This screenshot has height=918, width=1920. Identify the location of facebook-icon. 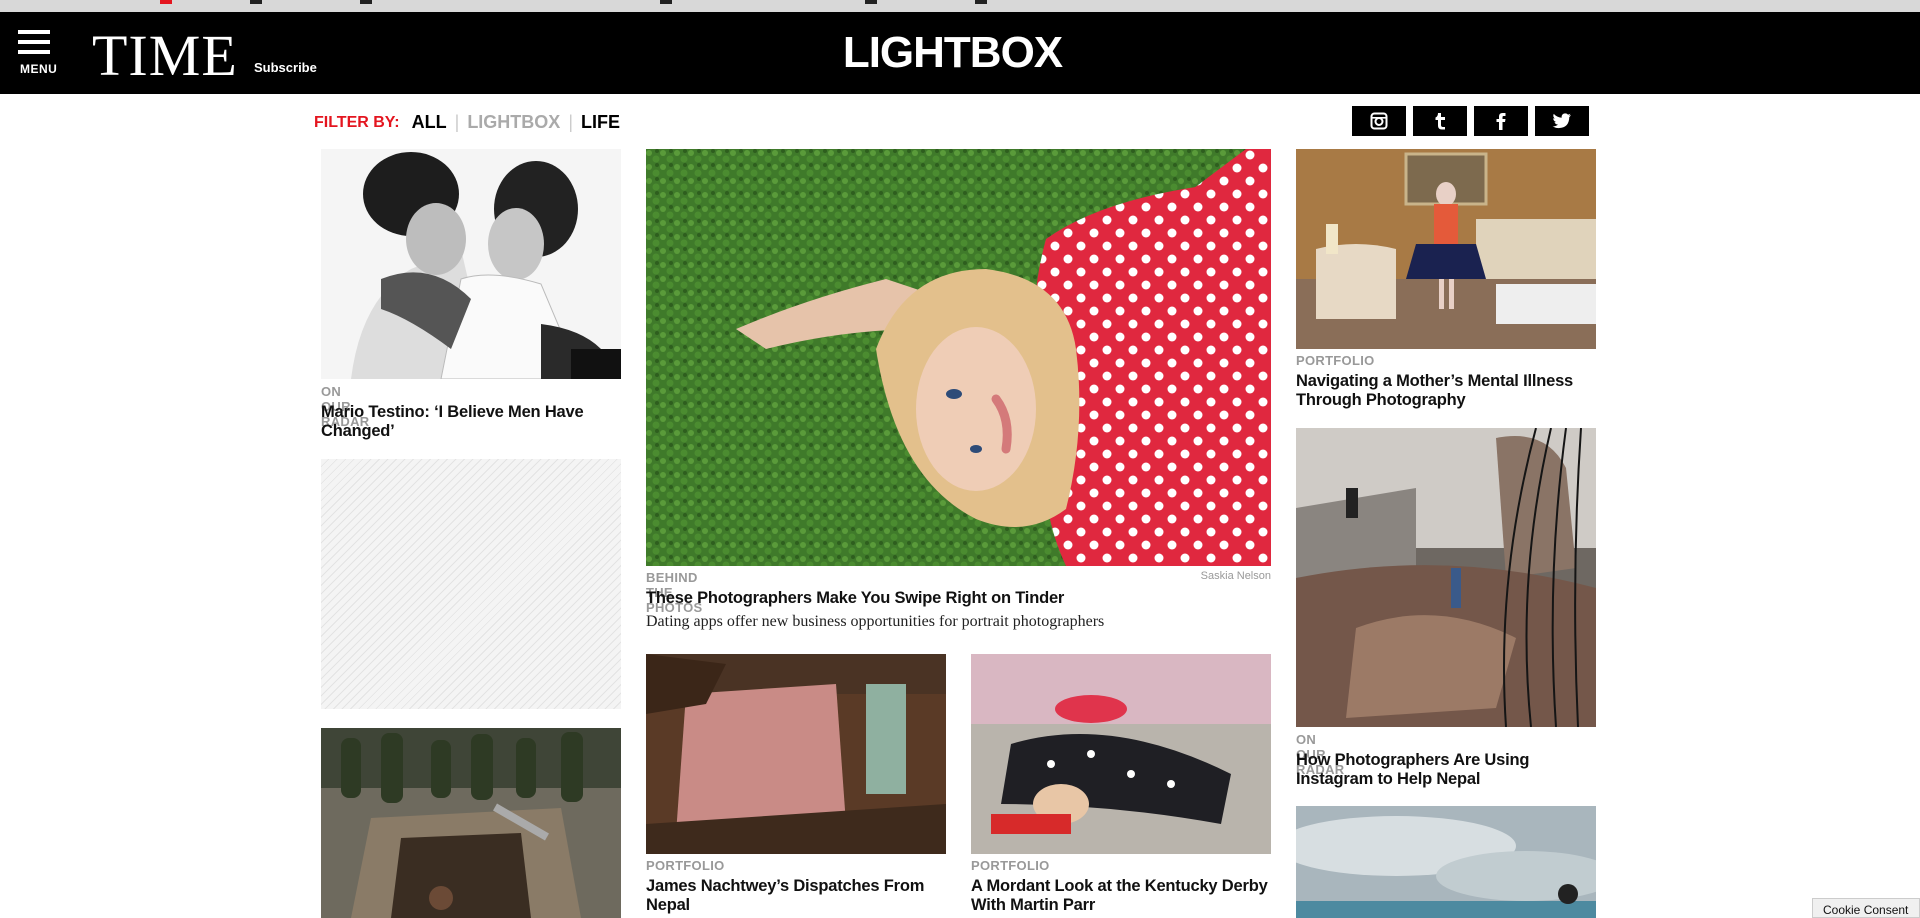
(1501, 121).